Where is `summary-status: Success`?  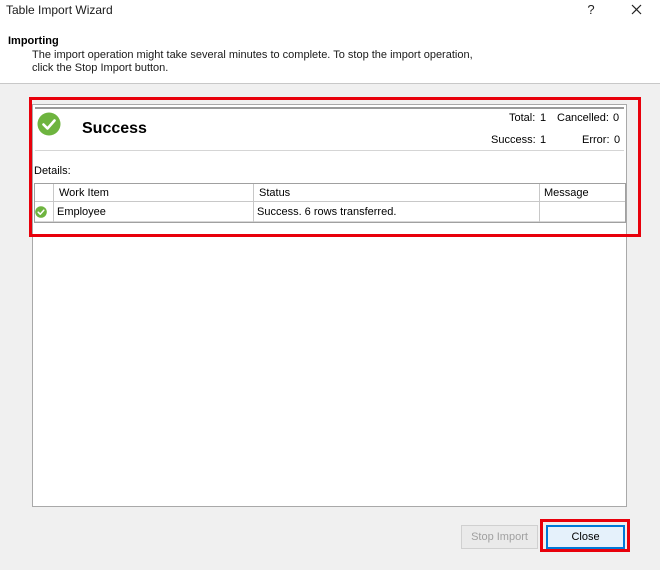
summary-status: Success is located at coordinates (114, 128).